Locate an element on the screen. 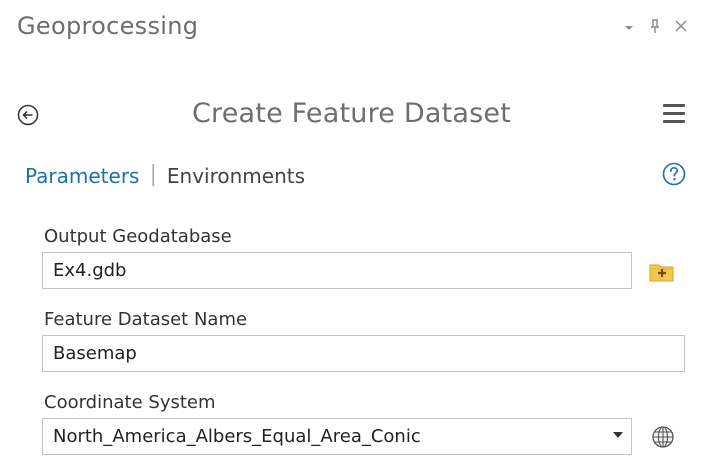 The width and height of the screenshot is (703, 473). tab-parameters: Parameters is located at coordinates (82, 176).